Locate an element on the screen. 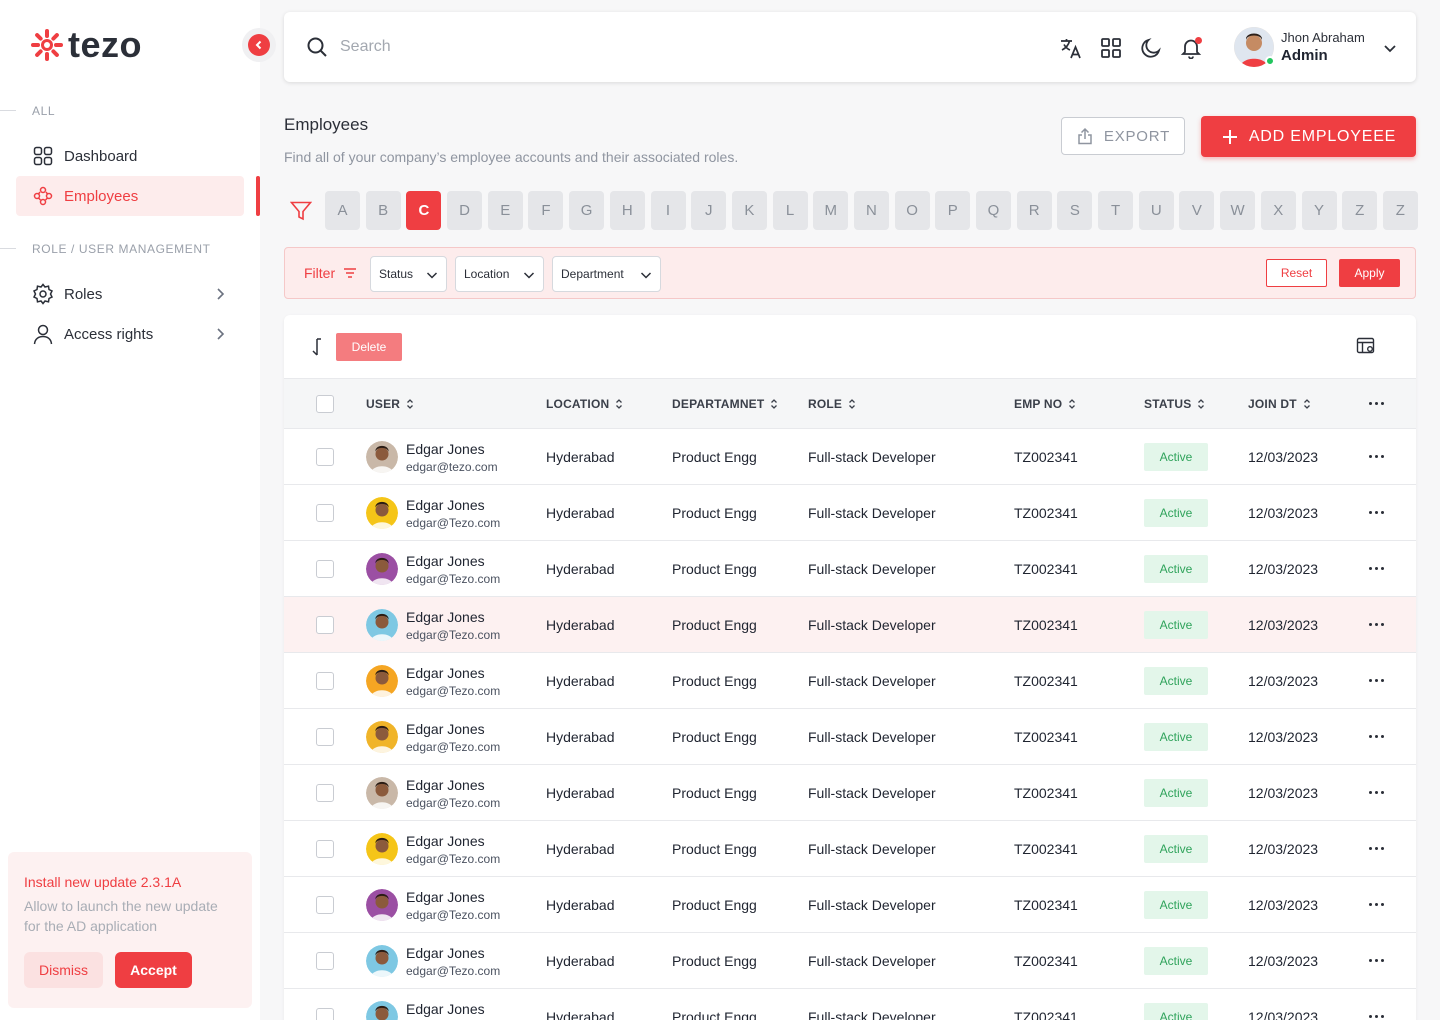  alphabet-letter-l: L is located at coordinates (790, 210).